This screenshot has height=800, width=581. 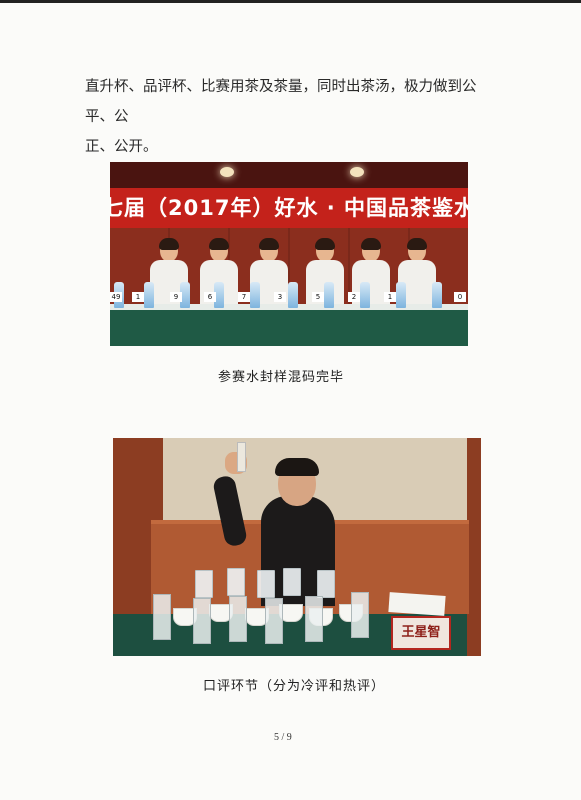 What do you see at coordinates (210, 297) in the screenshot?
I see `bottle-tag: 6` at bounding box center [210, 297].